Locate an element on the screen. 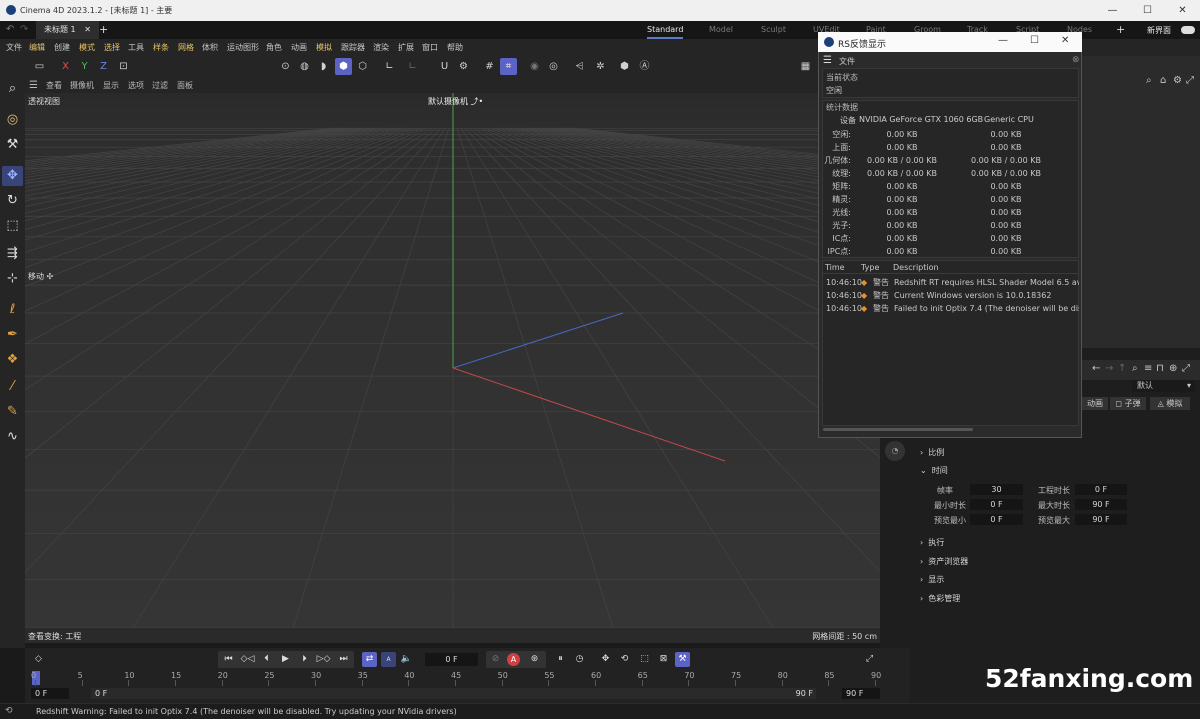 The image size is (1200, 719). workplane-icon: ▭ is located at coordinates (39, 66).